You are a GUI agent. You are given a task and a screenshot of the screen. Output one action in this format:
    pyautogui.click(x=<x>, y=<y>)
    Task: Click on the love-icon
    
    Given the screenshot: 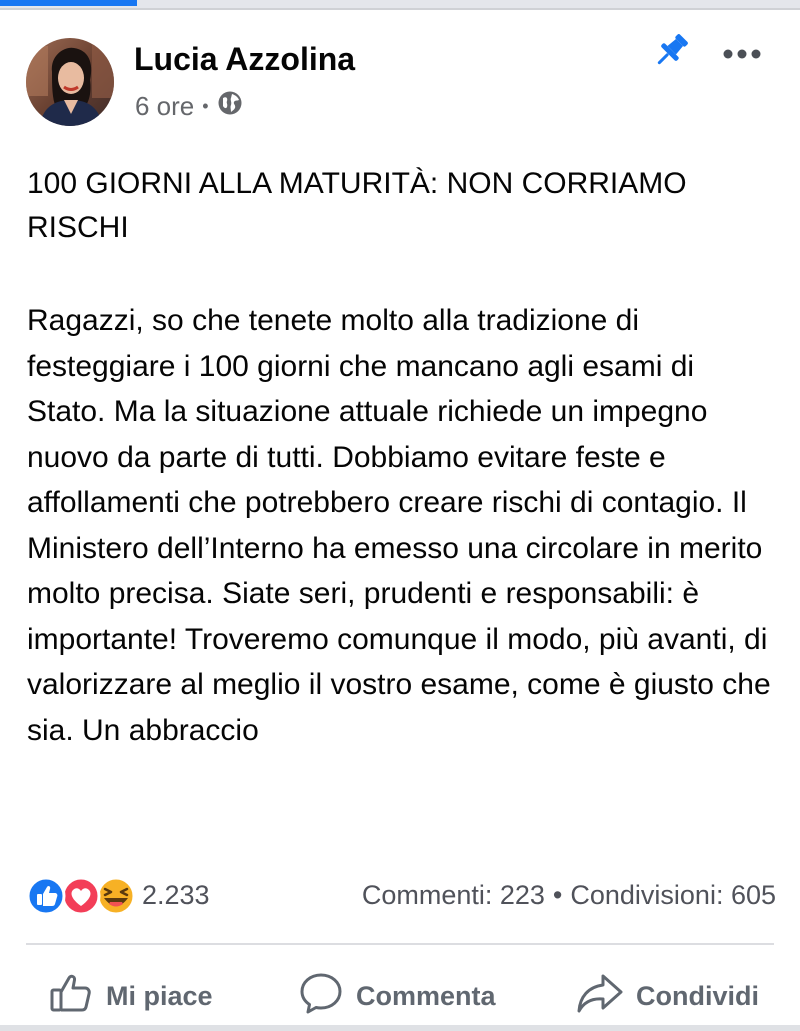 What is the action you would take?
    pyautogui.click(x=81, y=896)
    